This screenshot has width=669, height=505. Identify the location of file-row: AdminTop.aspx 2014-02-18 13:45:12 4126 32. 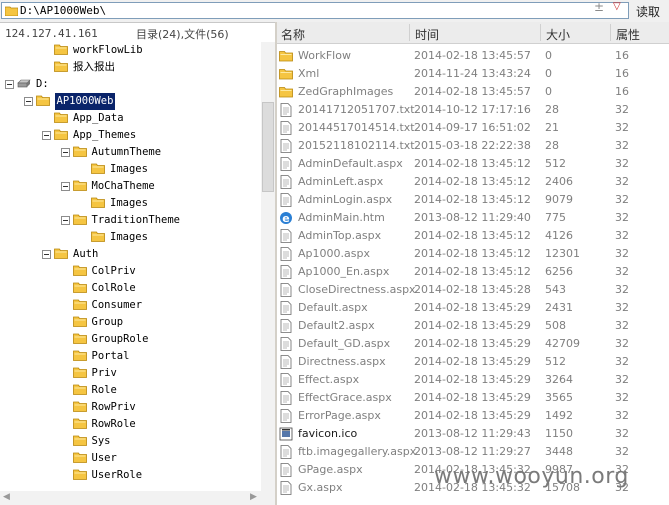
(473, 236).